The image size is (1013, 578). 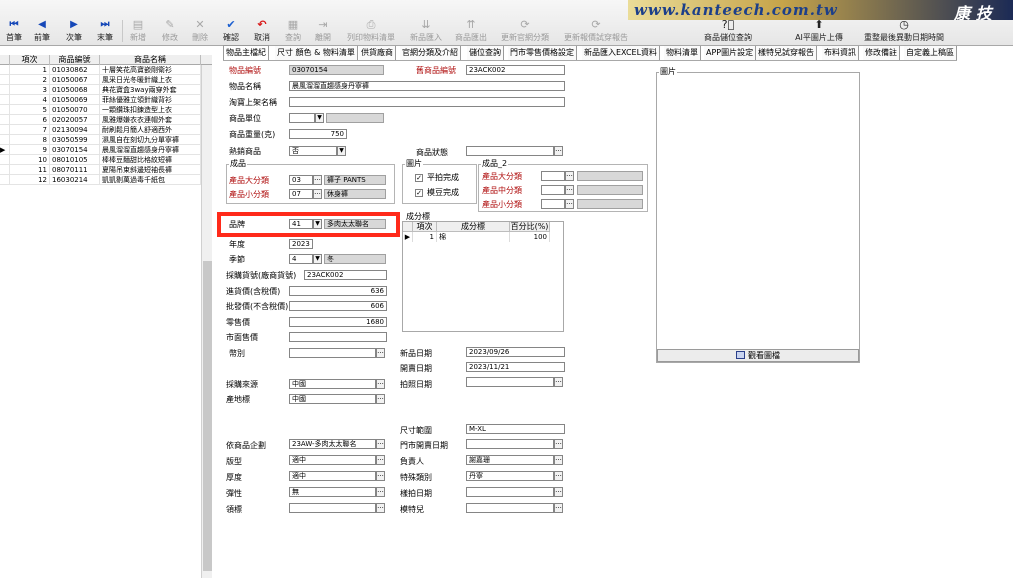 I want to click on cell-name: 凱凱剔萬過毒千紙包, so click(x=150, y=180).